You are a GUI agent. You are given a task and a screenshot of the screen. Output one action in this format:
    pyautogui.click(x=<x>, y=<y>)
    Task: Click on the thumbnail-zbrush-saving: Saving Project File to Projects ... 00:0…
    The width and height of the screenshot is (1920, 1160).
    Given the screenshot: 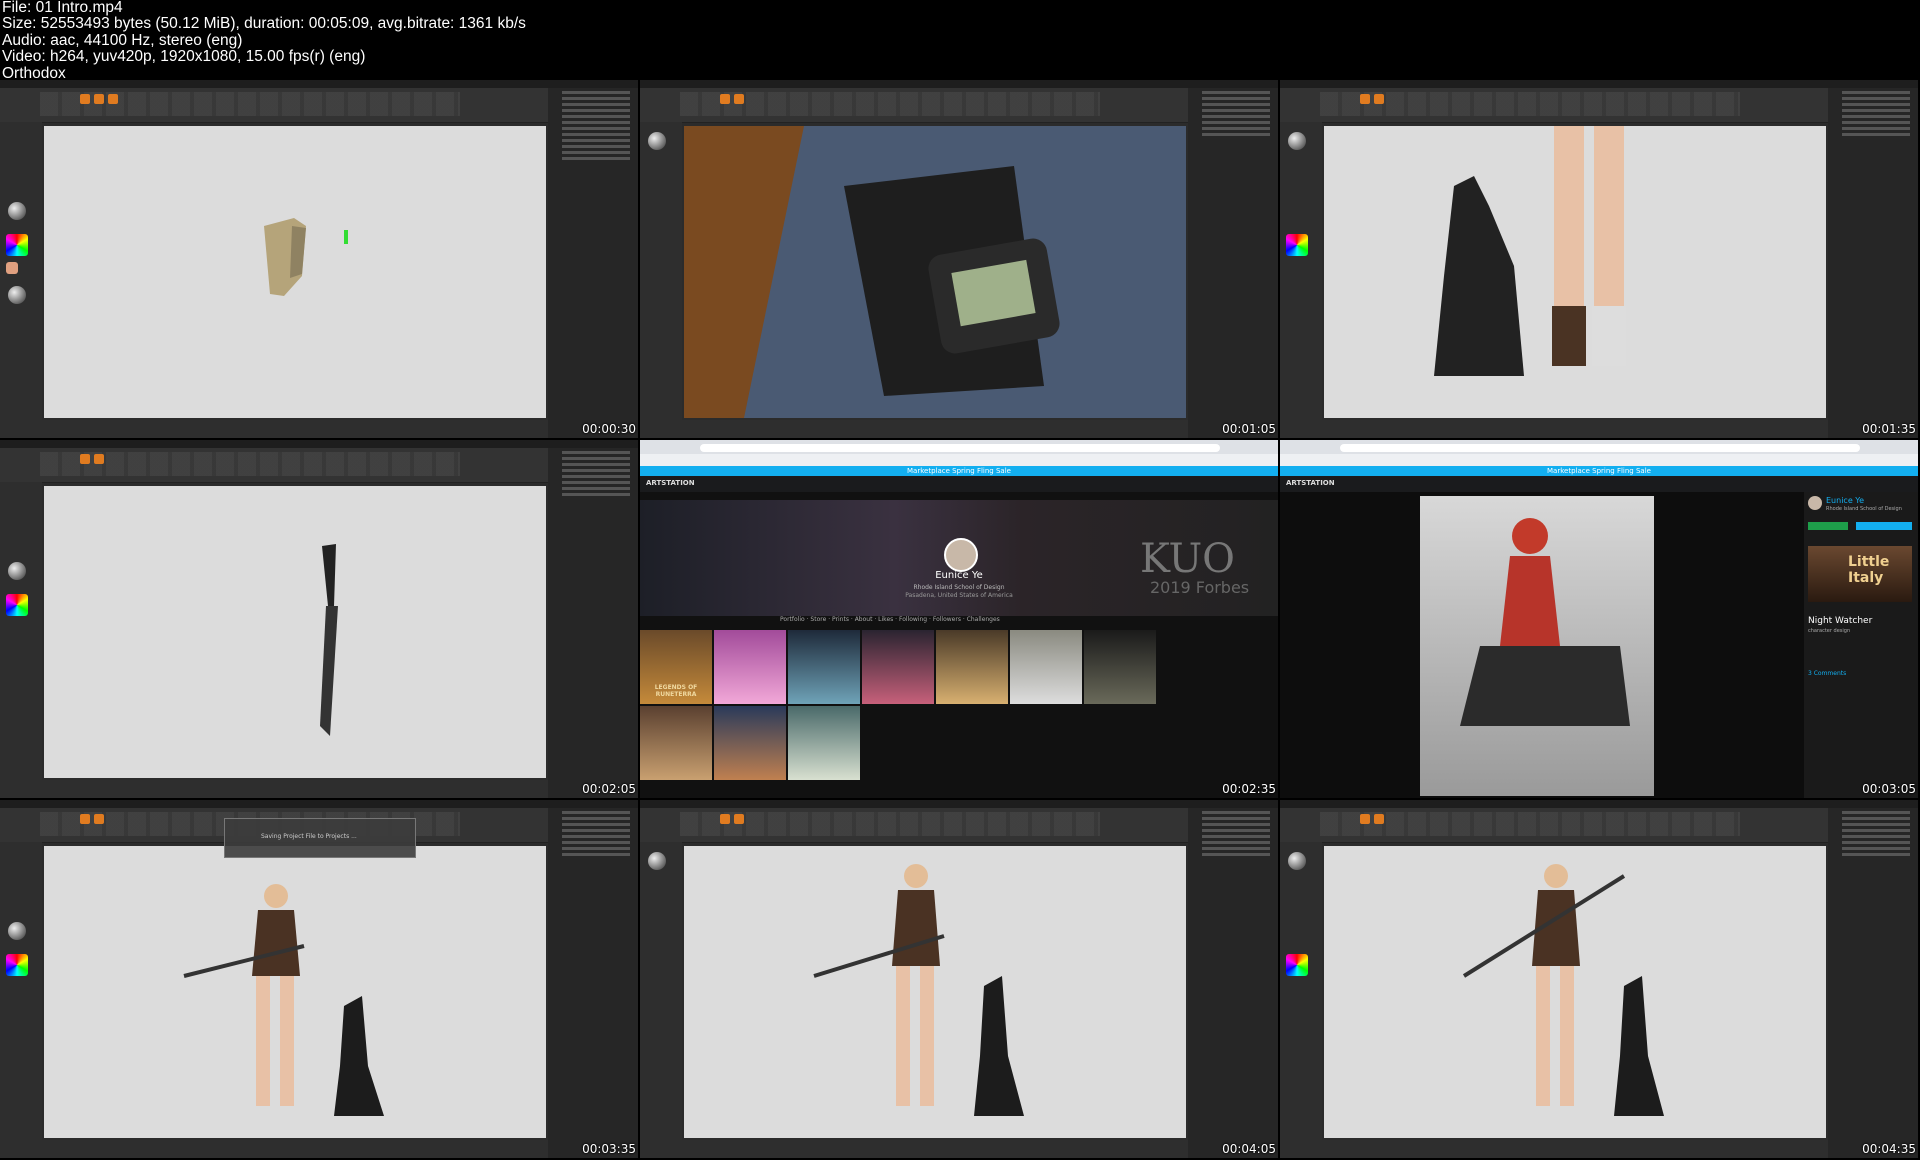 What is the action you would take?
    pyautogui.click(x=319, y=979)
    